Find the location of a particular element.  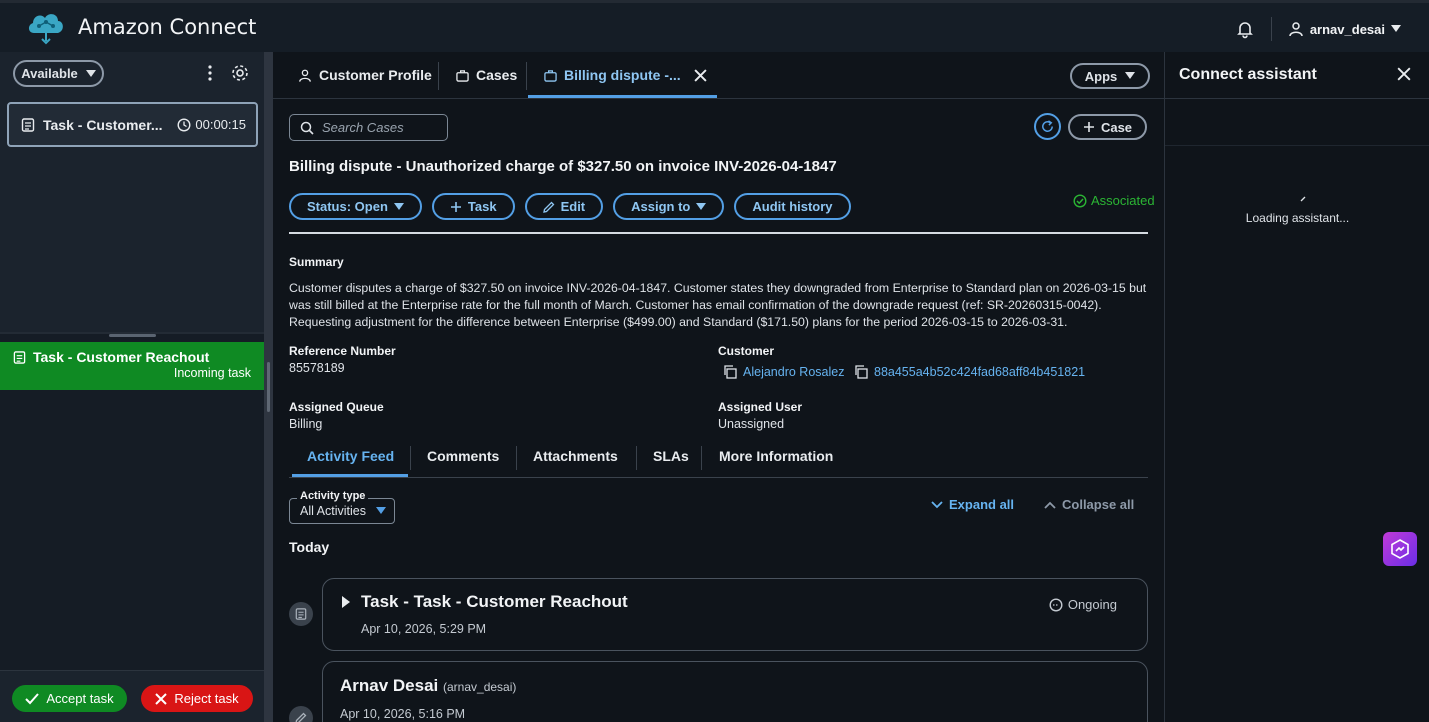

activity-status: Ongoing is located at coordinates (1083, 604).